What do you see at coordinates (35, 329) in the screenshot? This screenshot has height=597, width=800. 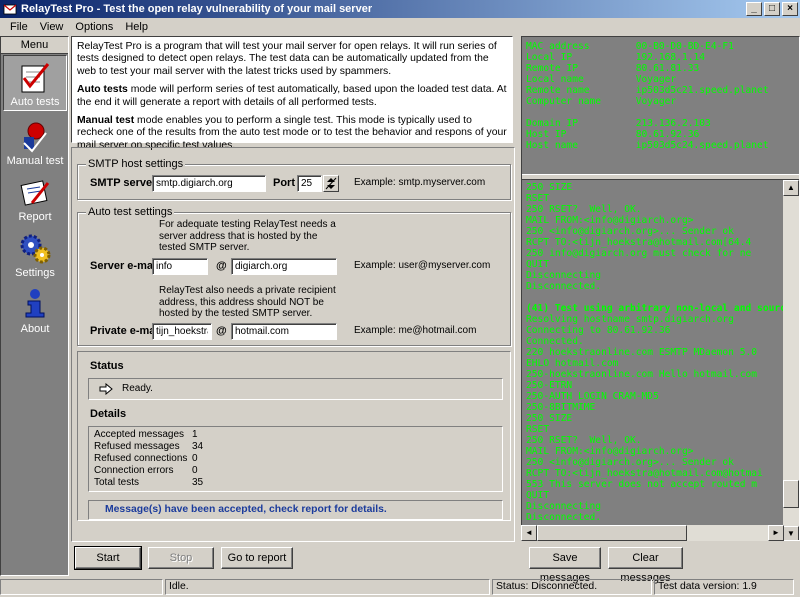 I see `sidebar-item-label: About` at bounding box center [35, 329].